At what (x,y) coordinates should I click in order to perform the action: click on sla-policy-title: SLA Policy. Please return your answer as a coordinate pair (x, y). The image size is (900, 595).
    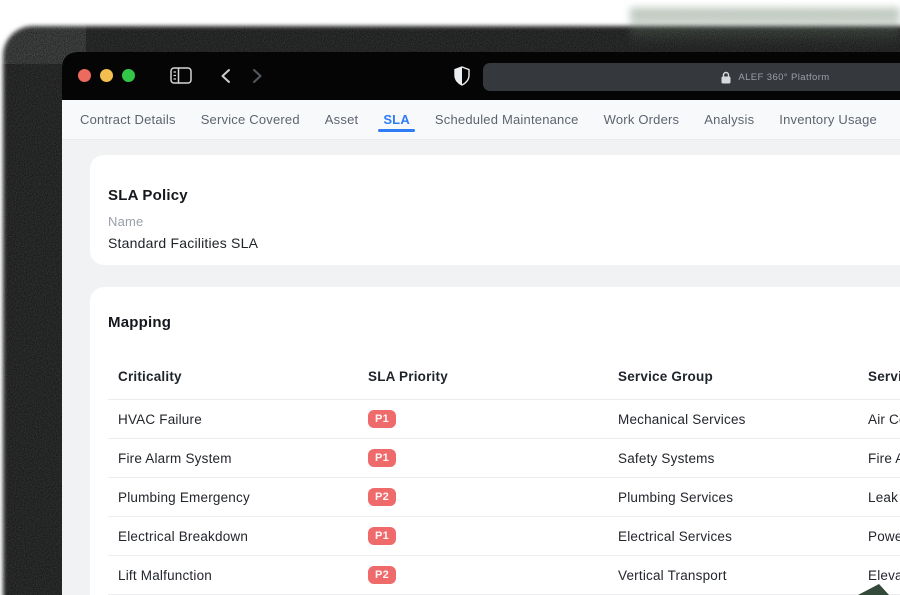
    Looking at the image, I should click on (148, 195).